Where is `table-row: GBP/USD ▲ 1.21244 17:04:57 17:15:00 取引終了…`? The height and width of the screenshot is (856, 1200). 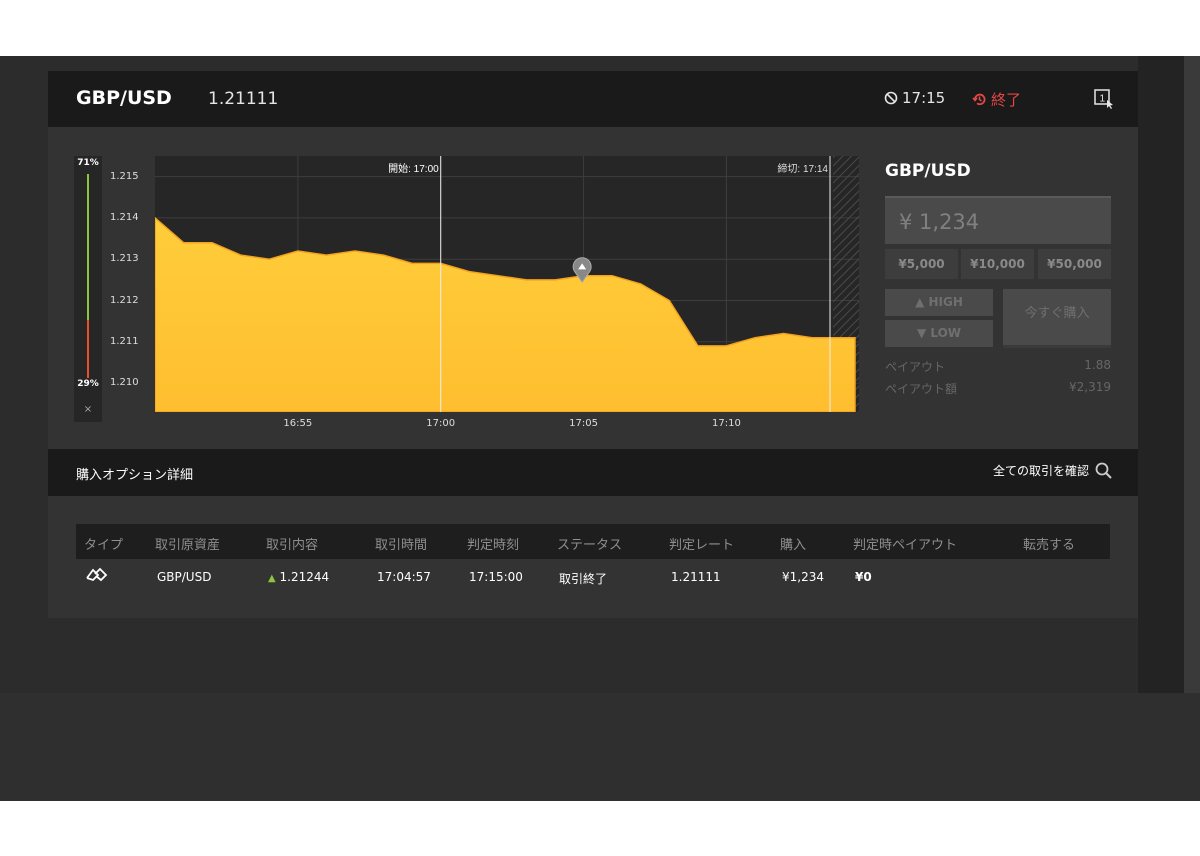
table-row: GBP/USD ▲ 1.21244 17:04:57 17:15:00 取引終了… is located at coordinates (593, 577).